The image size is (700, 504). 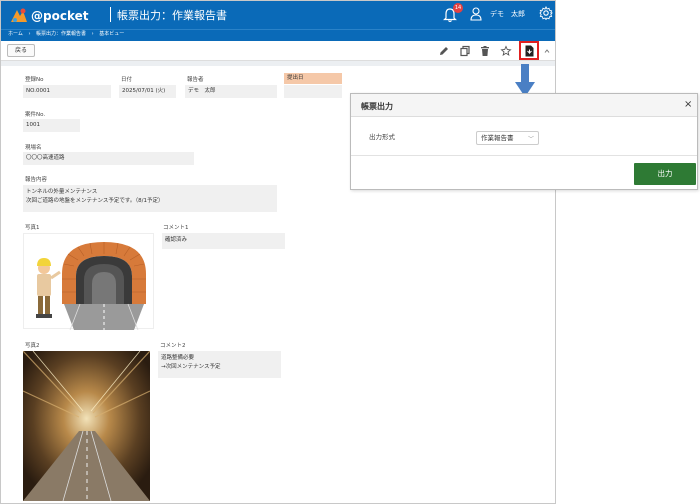 I want to click on breadcrumb-view: 基本ビュー, so click(x=112, y=34).